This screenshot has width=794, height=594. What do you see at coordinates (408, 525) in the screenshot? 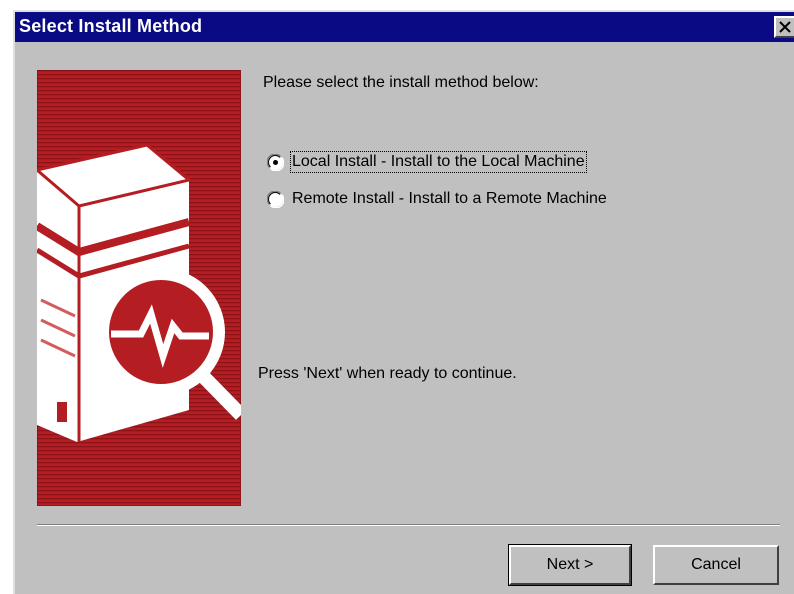
I see `button-separator` at bounding box center [408, 525].